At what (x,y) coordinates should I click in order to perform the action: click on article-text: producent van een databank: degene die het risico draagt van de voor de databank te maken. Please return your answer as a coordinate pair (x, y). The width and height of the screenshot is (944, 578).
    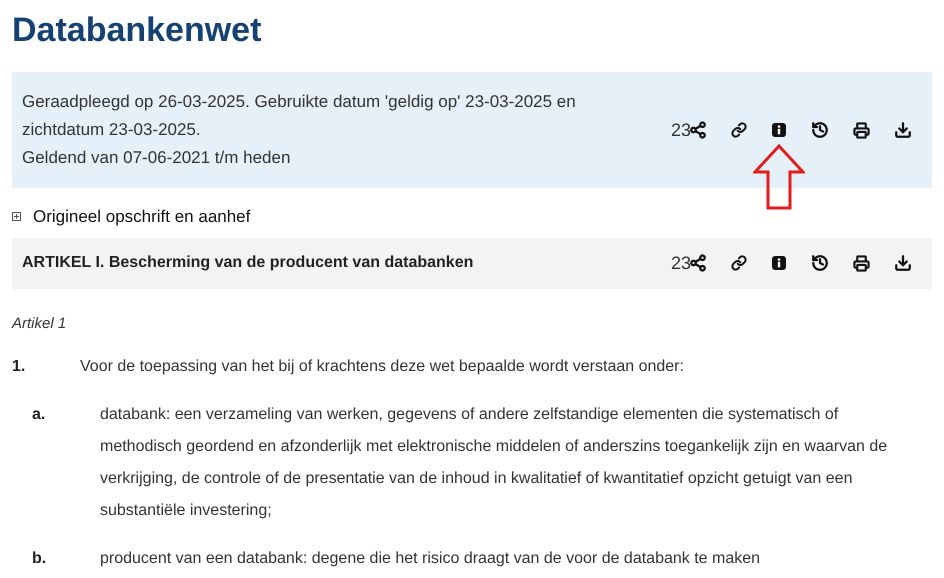
    Looking at the image, I should click on (430, 559).